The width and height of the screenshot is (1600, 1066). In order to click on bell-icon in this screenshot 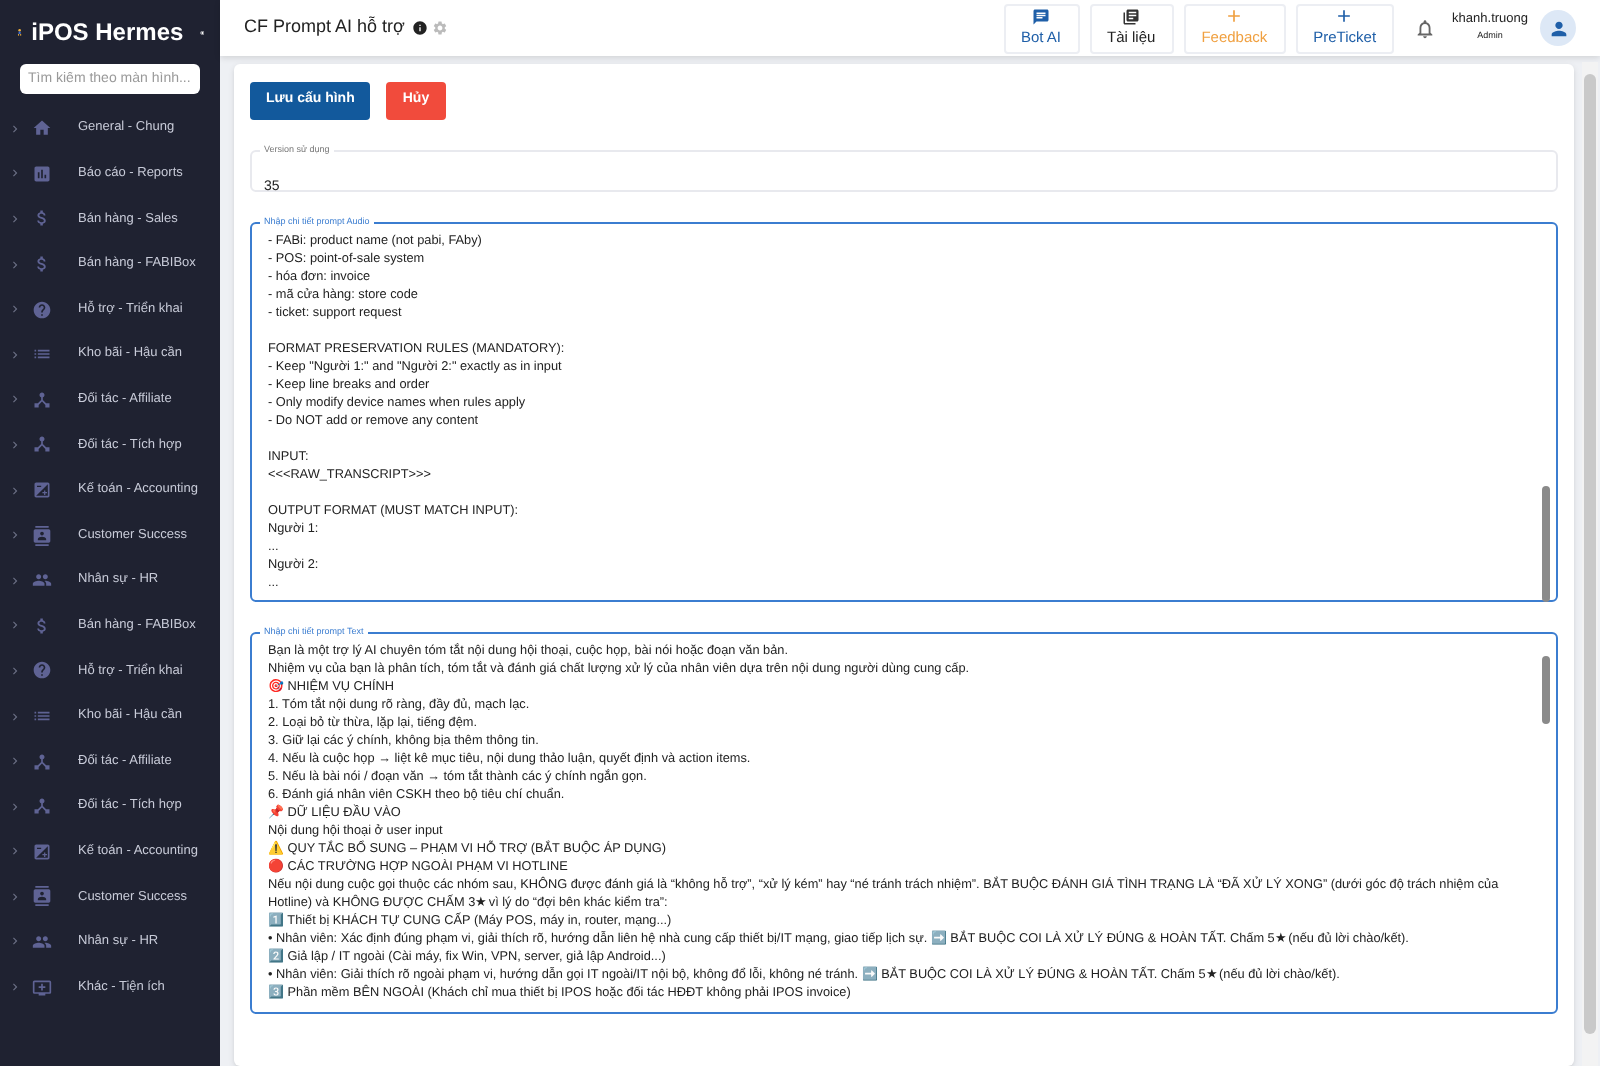, I will do `click(1425, 28)`.